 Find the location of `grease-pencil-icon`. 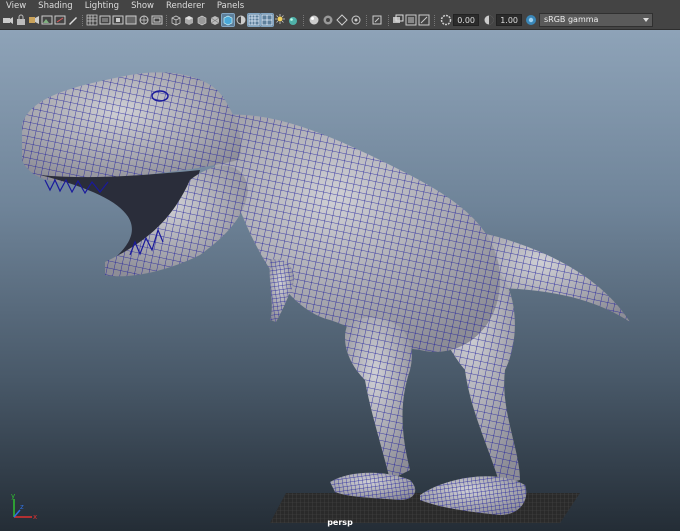

grease-pencil-icon is located at coordinates (73, 20).